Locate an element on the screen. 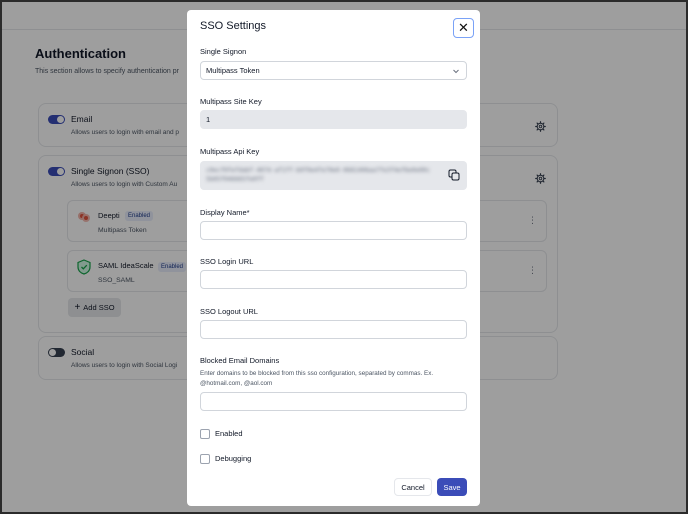 This screenshot has width=688, height=514. blocked-domains-input is located at coordinates (333, 401).